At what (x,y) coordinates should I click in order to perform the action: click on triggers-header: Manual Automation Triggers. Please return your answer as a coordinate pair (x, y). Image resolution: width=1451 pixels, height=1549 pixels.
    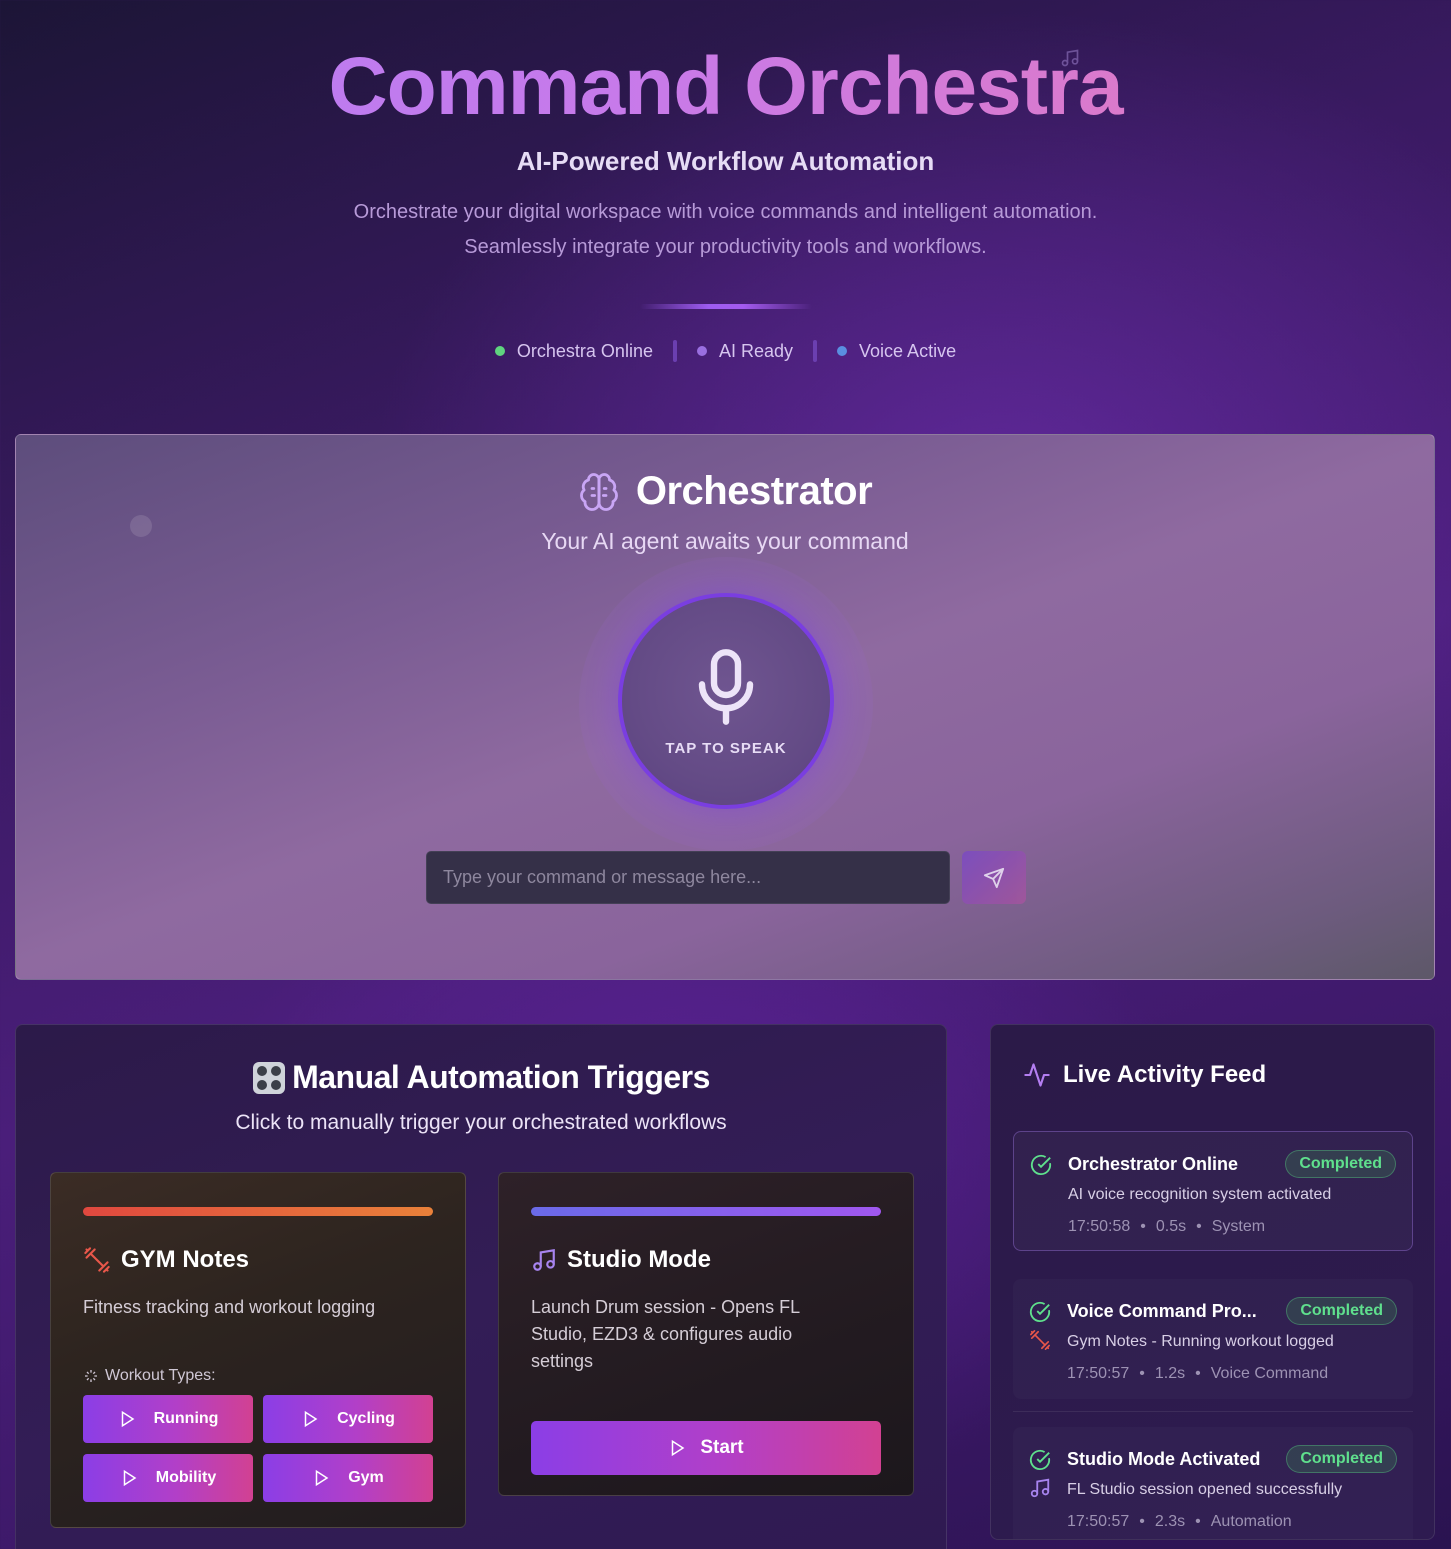
    Looking at the image, I should click on (481, 1077).